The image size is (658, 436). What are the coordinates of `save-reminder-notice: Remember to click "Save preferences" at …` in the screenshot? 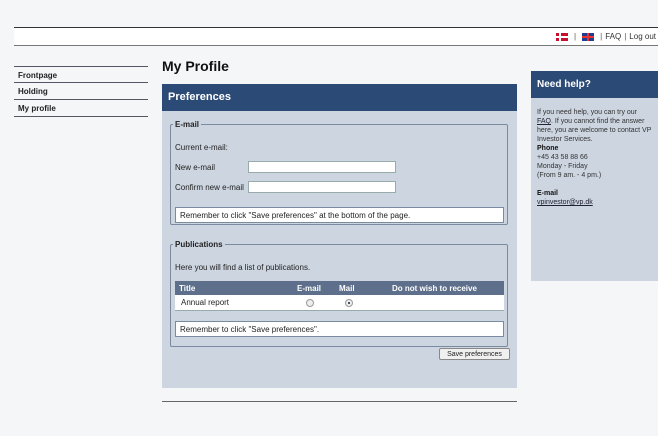 It's located at (339, 215).